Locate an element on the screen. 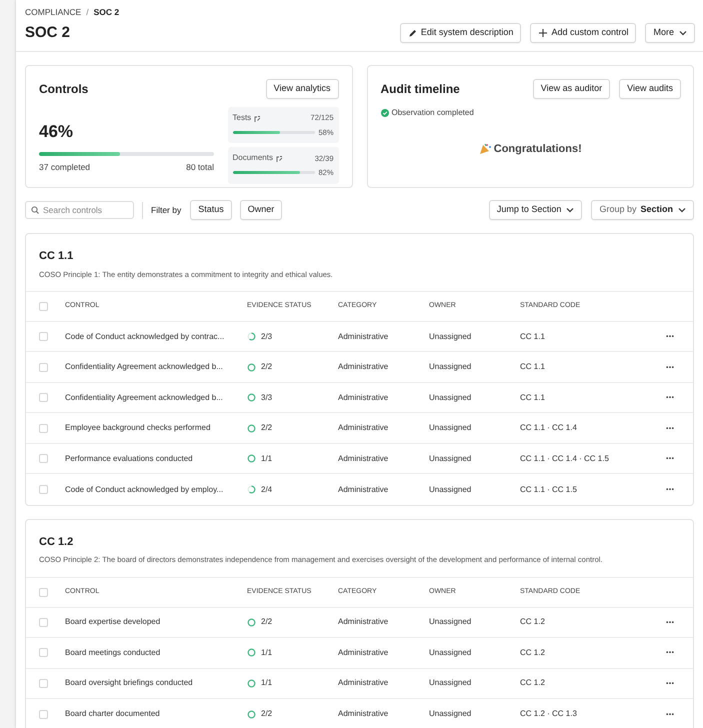 Image resolution: width=703 pixels, height=728 pixels. congratulations-message: Congratulations! is located at coordinates (538, 149).